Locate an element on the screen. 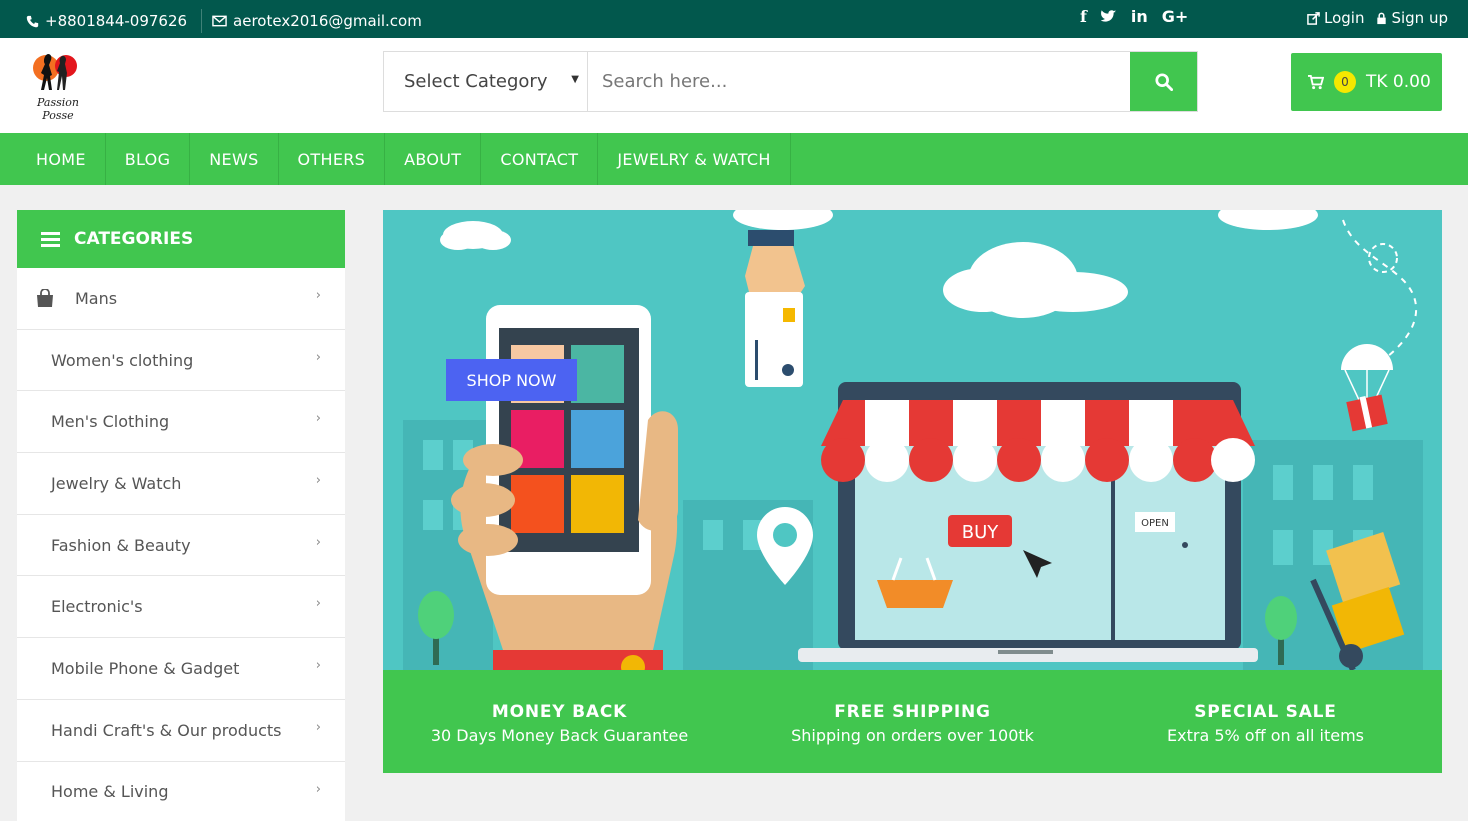 The image size is (1468, 821). search-icon is located at coordinates (1163, 81).